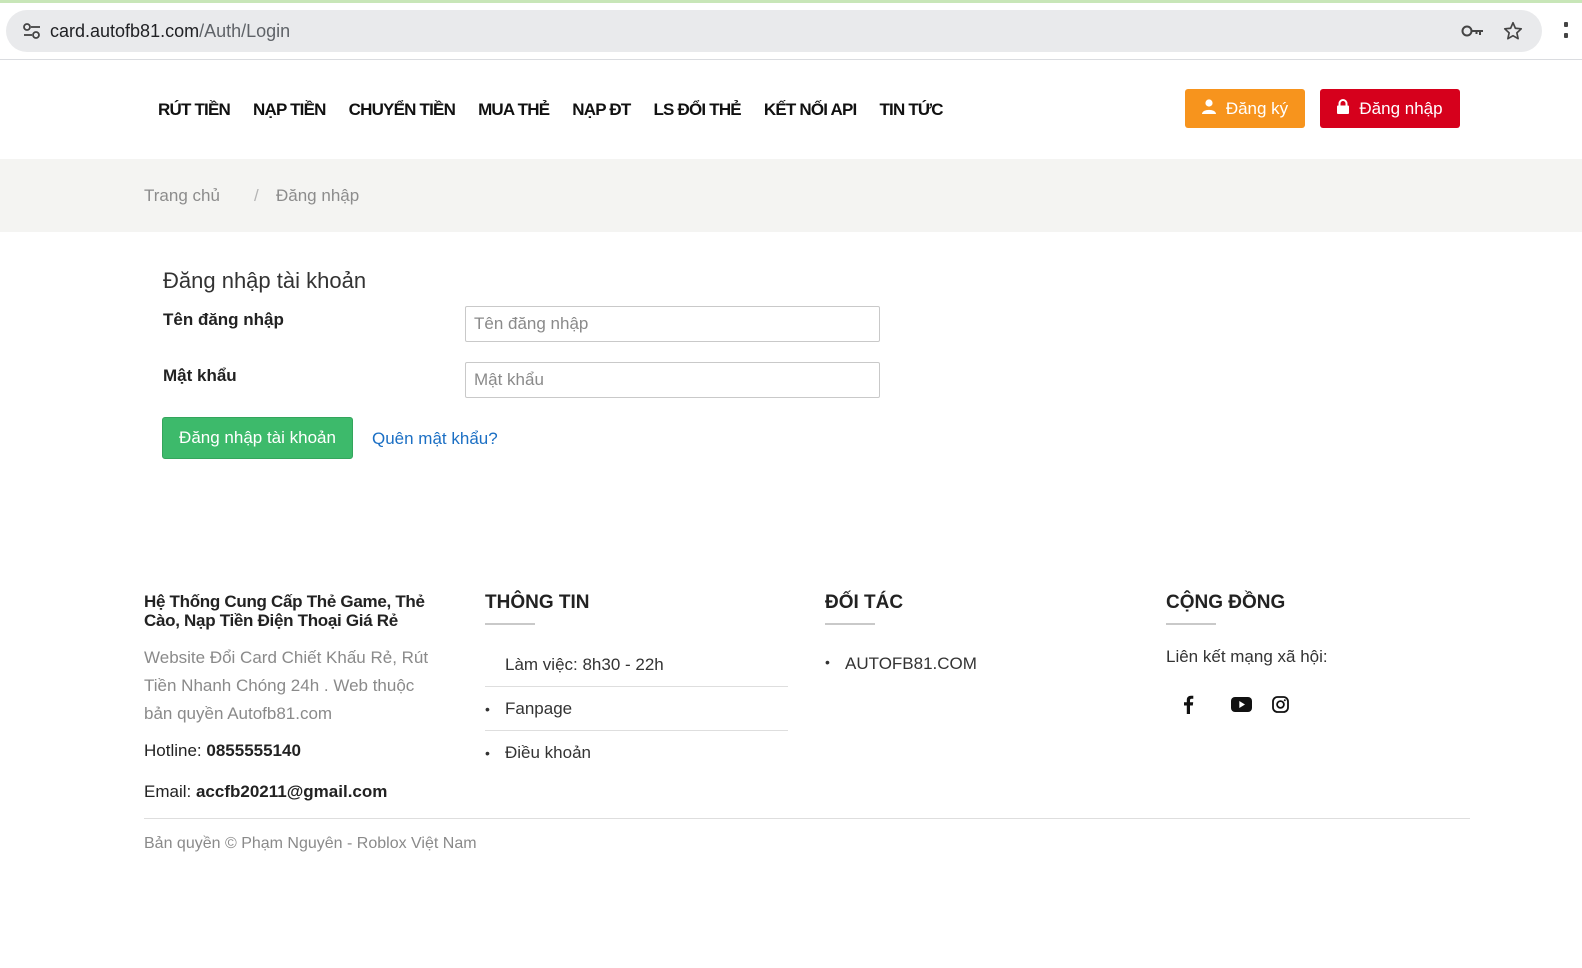  What do you see at coordinates (170, 791) in the screenshot?
I see `email-label: Email:` at bounding box center [170, 791].